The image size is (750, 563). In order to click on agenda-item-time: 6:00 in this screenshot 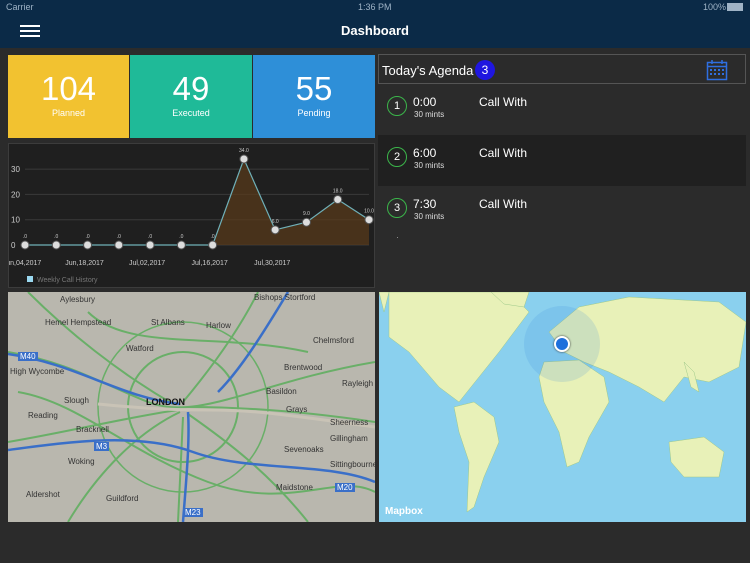, I will do `click(425, 153)`.